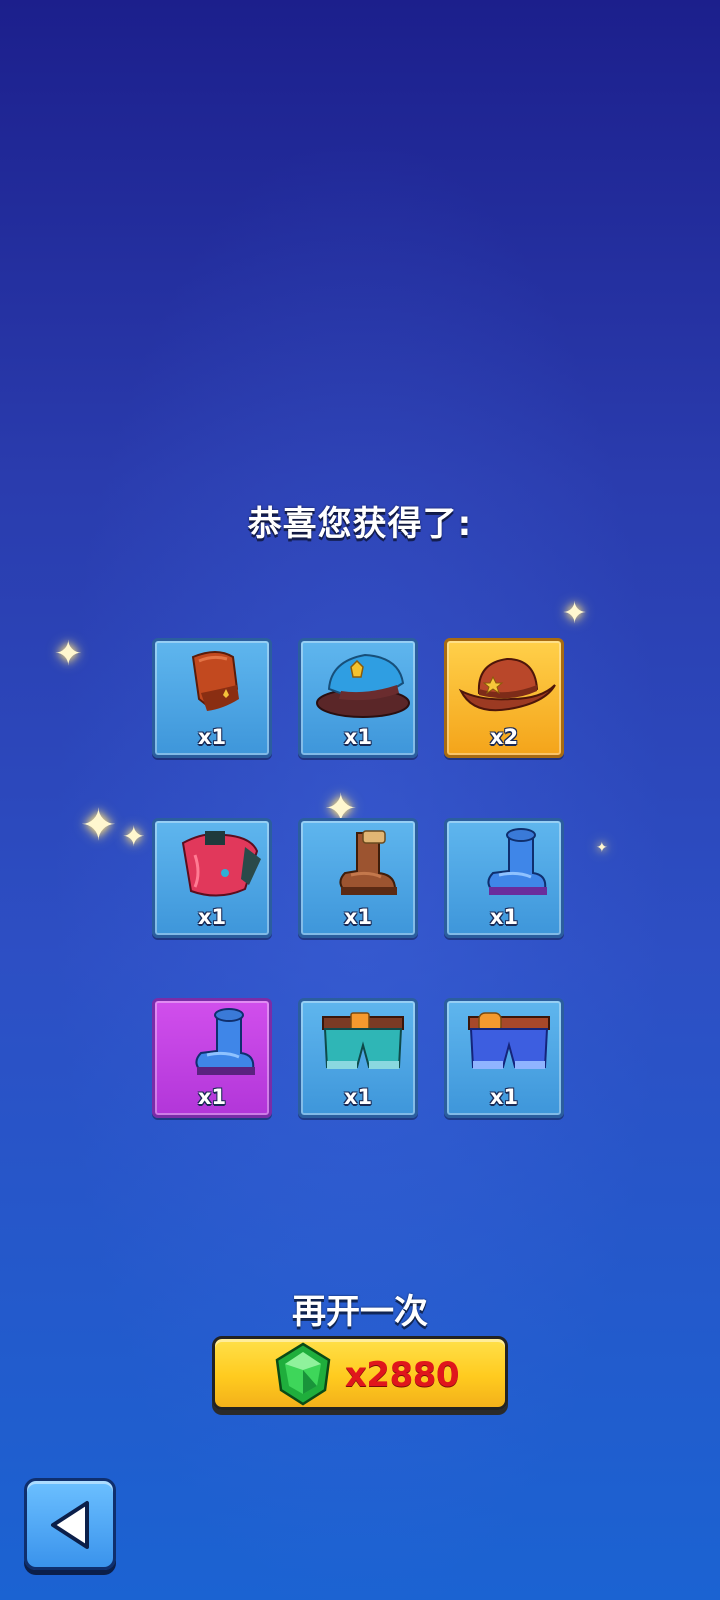 The width and height of the screenshot is (720, 1600). I want to click on blue-boot-purple-icon, so click(225, 1041).